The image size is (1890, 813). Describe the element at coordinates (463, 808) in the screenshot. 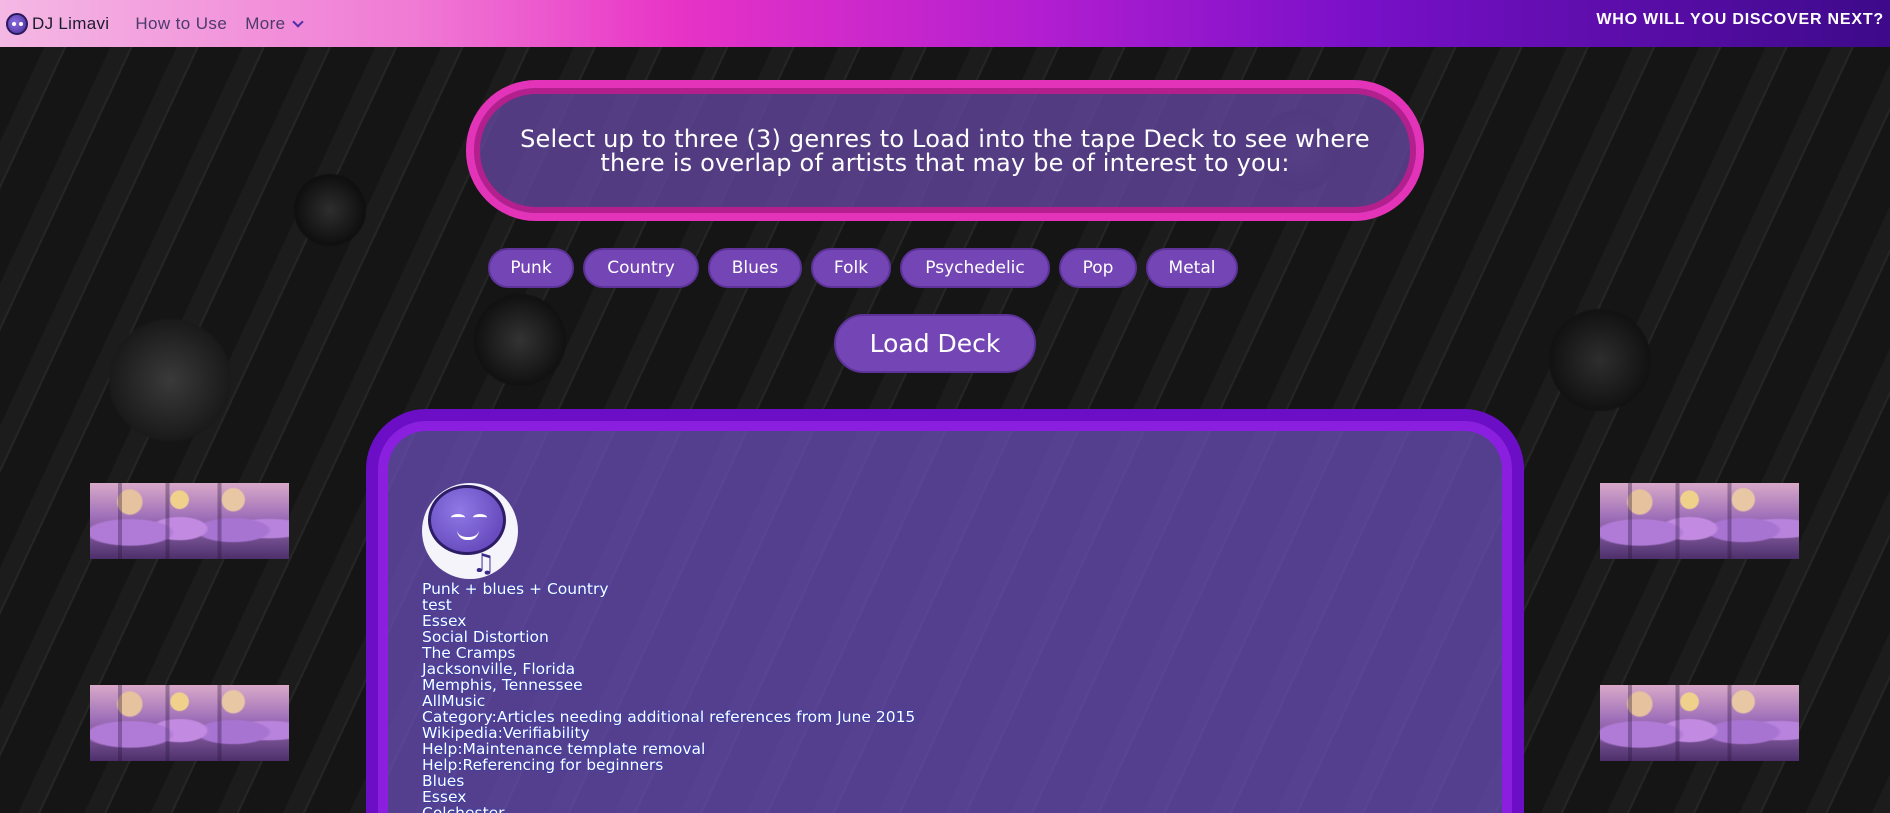

I see `result-item: Colchester` at that location.